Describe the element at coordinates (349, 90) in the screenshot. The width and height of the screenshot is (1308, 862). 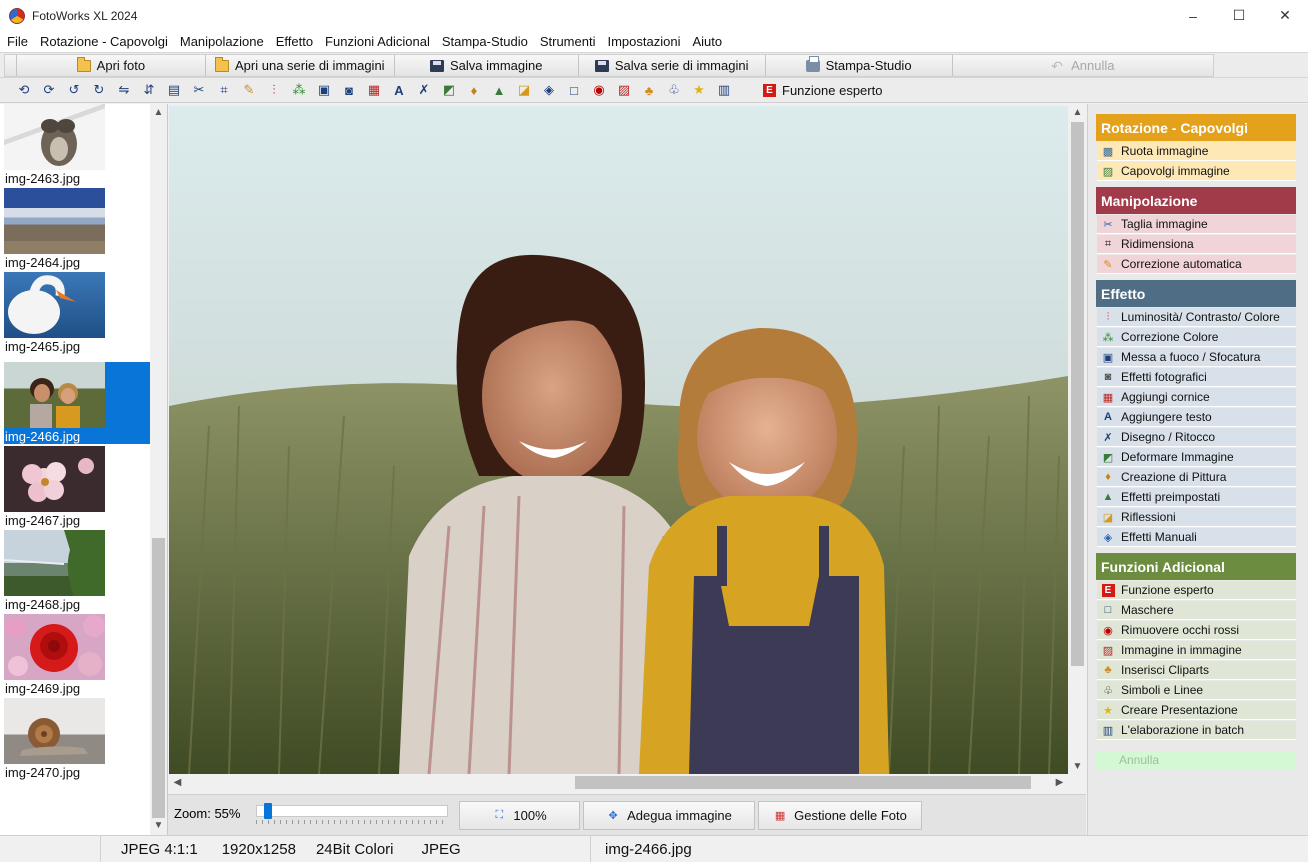
I see `photo-effects-icon: ◙` at that location.